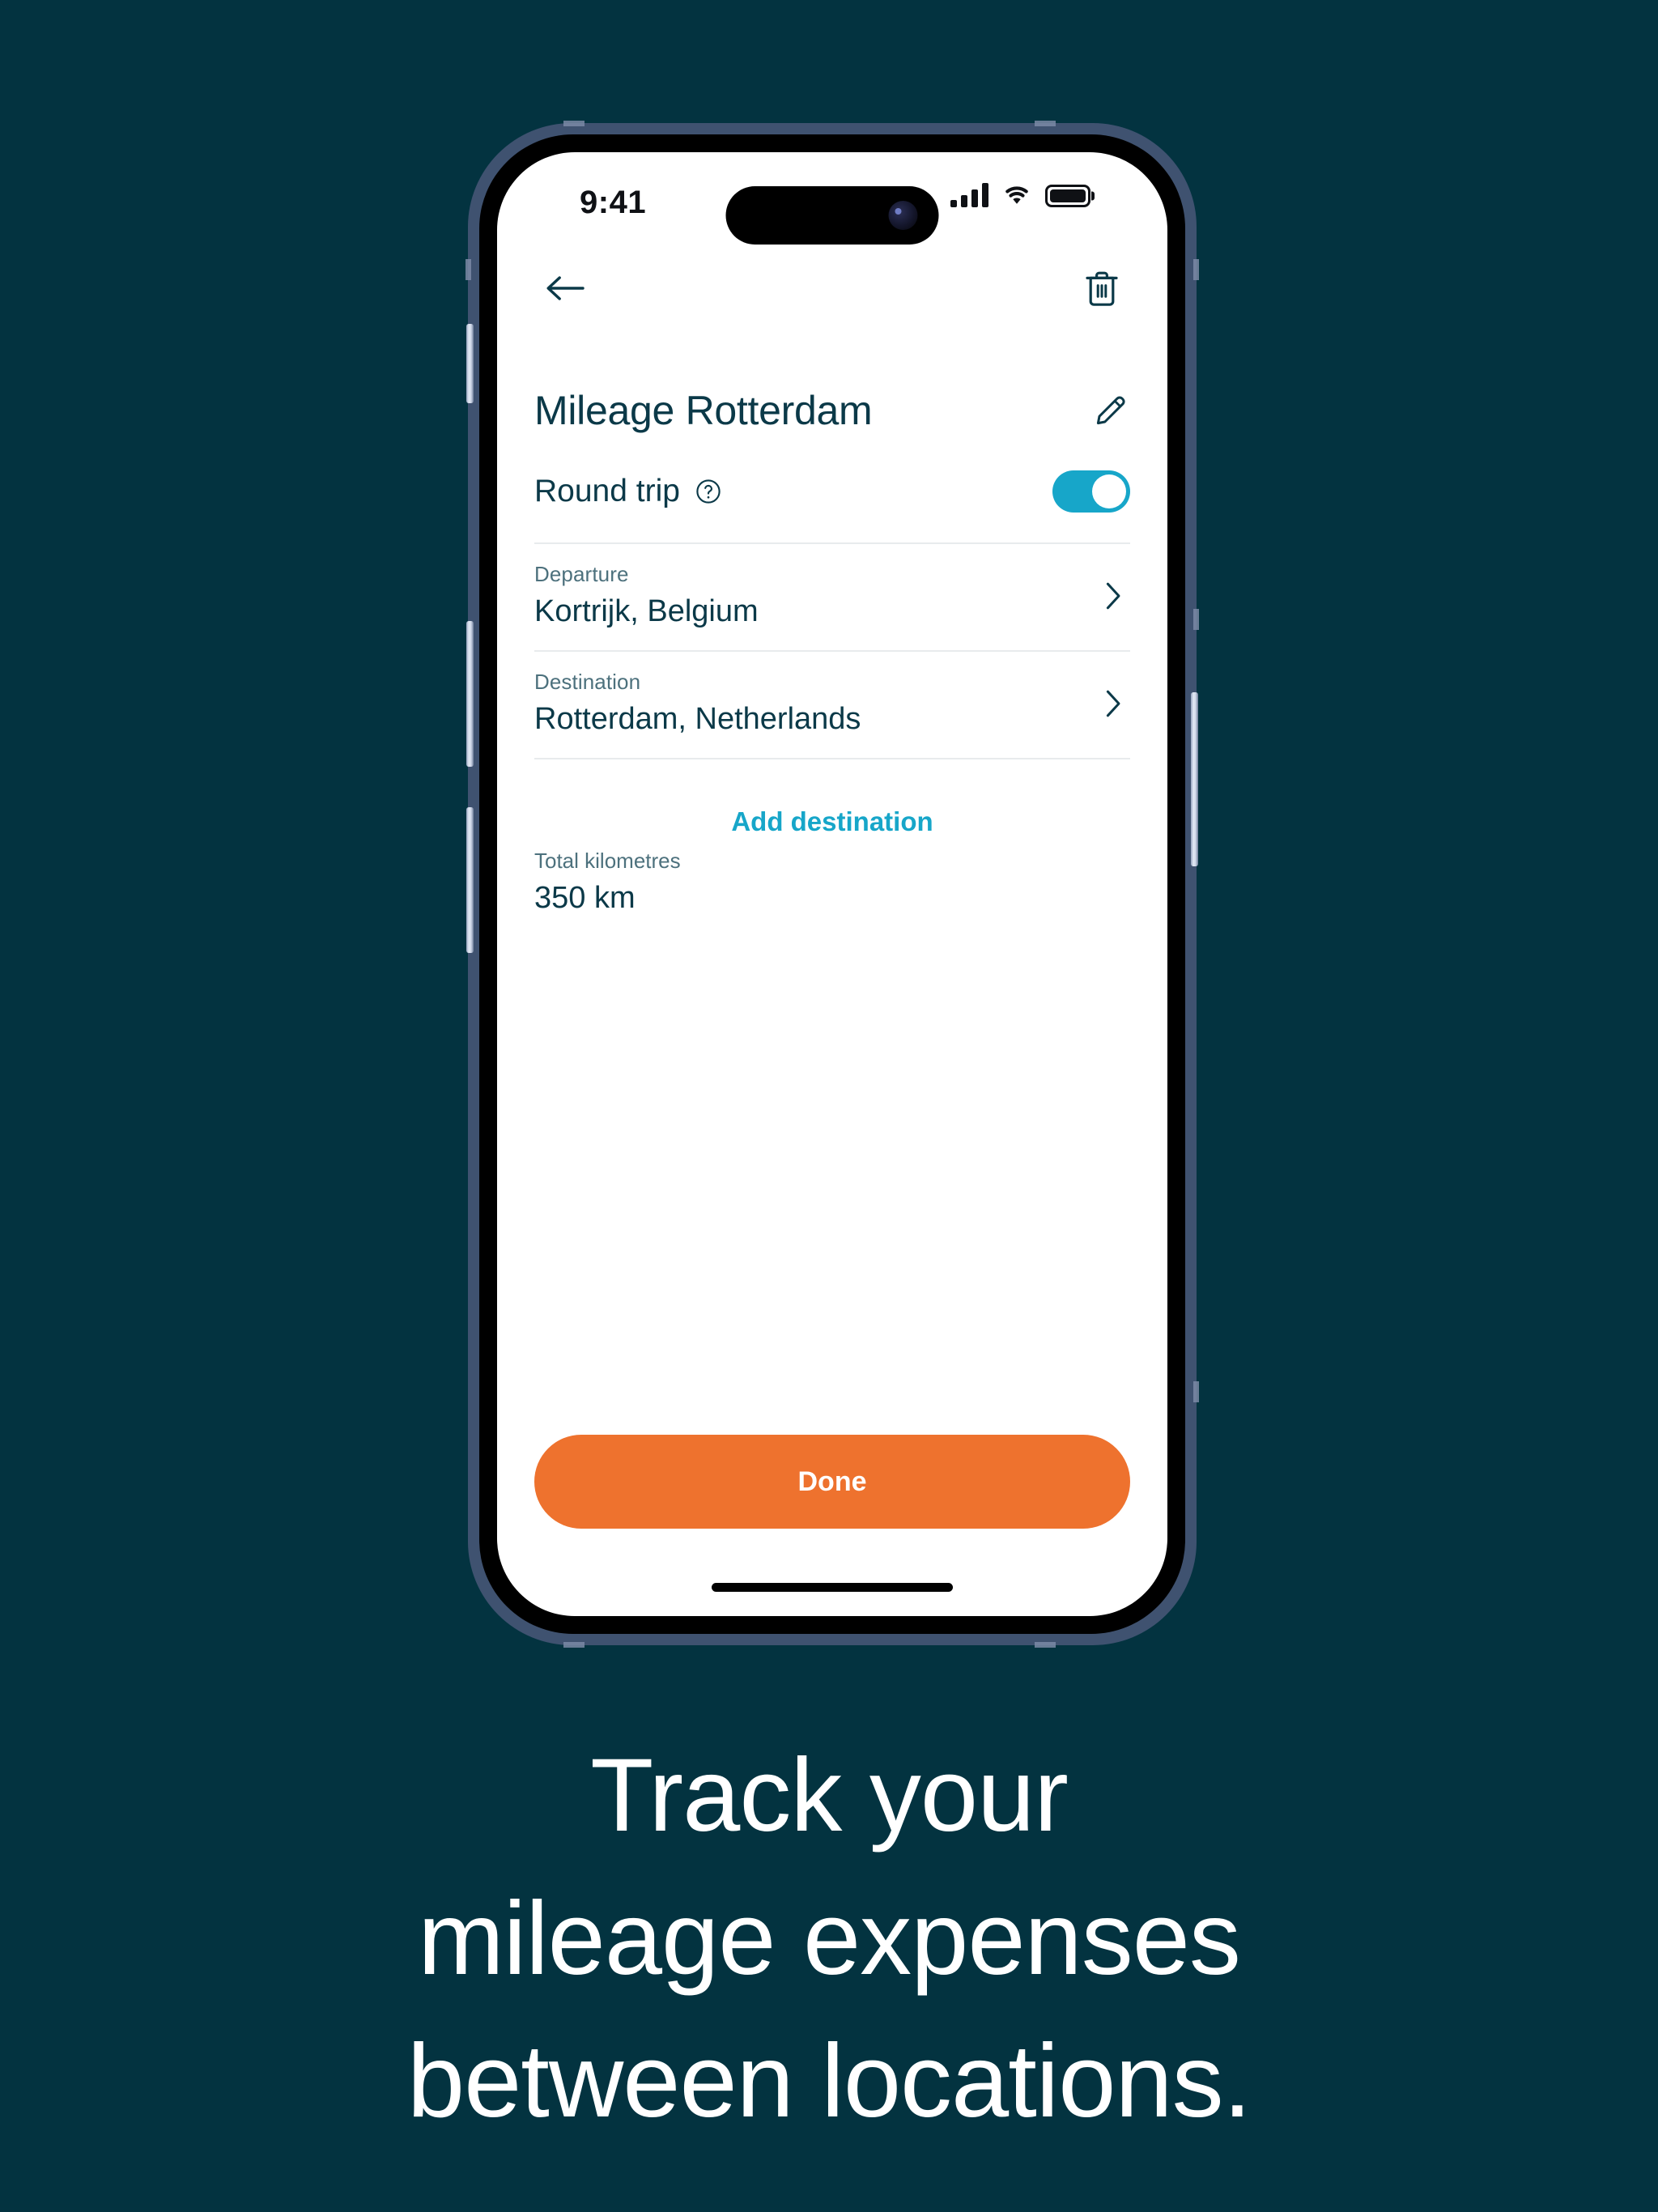  What do you see at coordinates (697, 719) in the screenshot?
I see `destination-value: Rotterdam, Netherlands` at bounding box center [697, 719].